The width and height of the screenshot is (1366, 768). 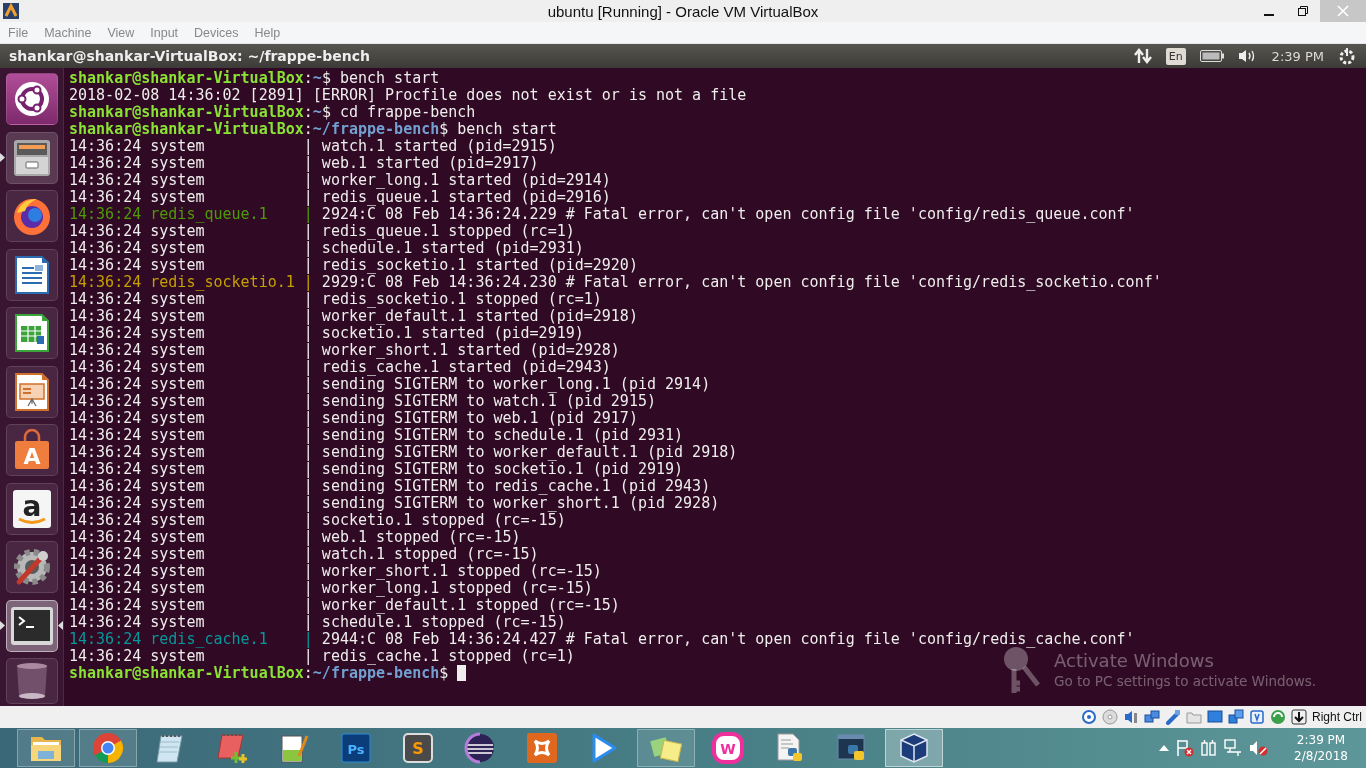 I want to click on log-message: web.1 started (pid=2917), so click(x=430, y=163).